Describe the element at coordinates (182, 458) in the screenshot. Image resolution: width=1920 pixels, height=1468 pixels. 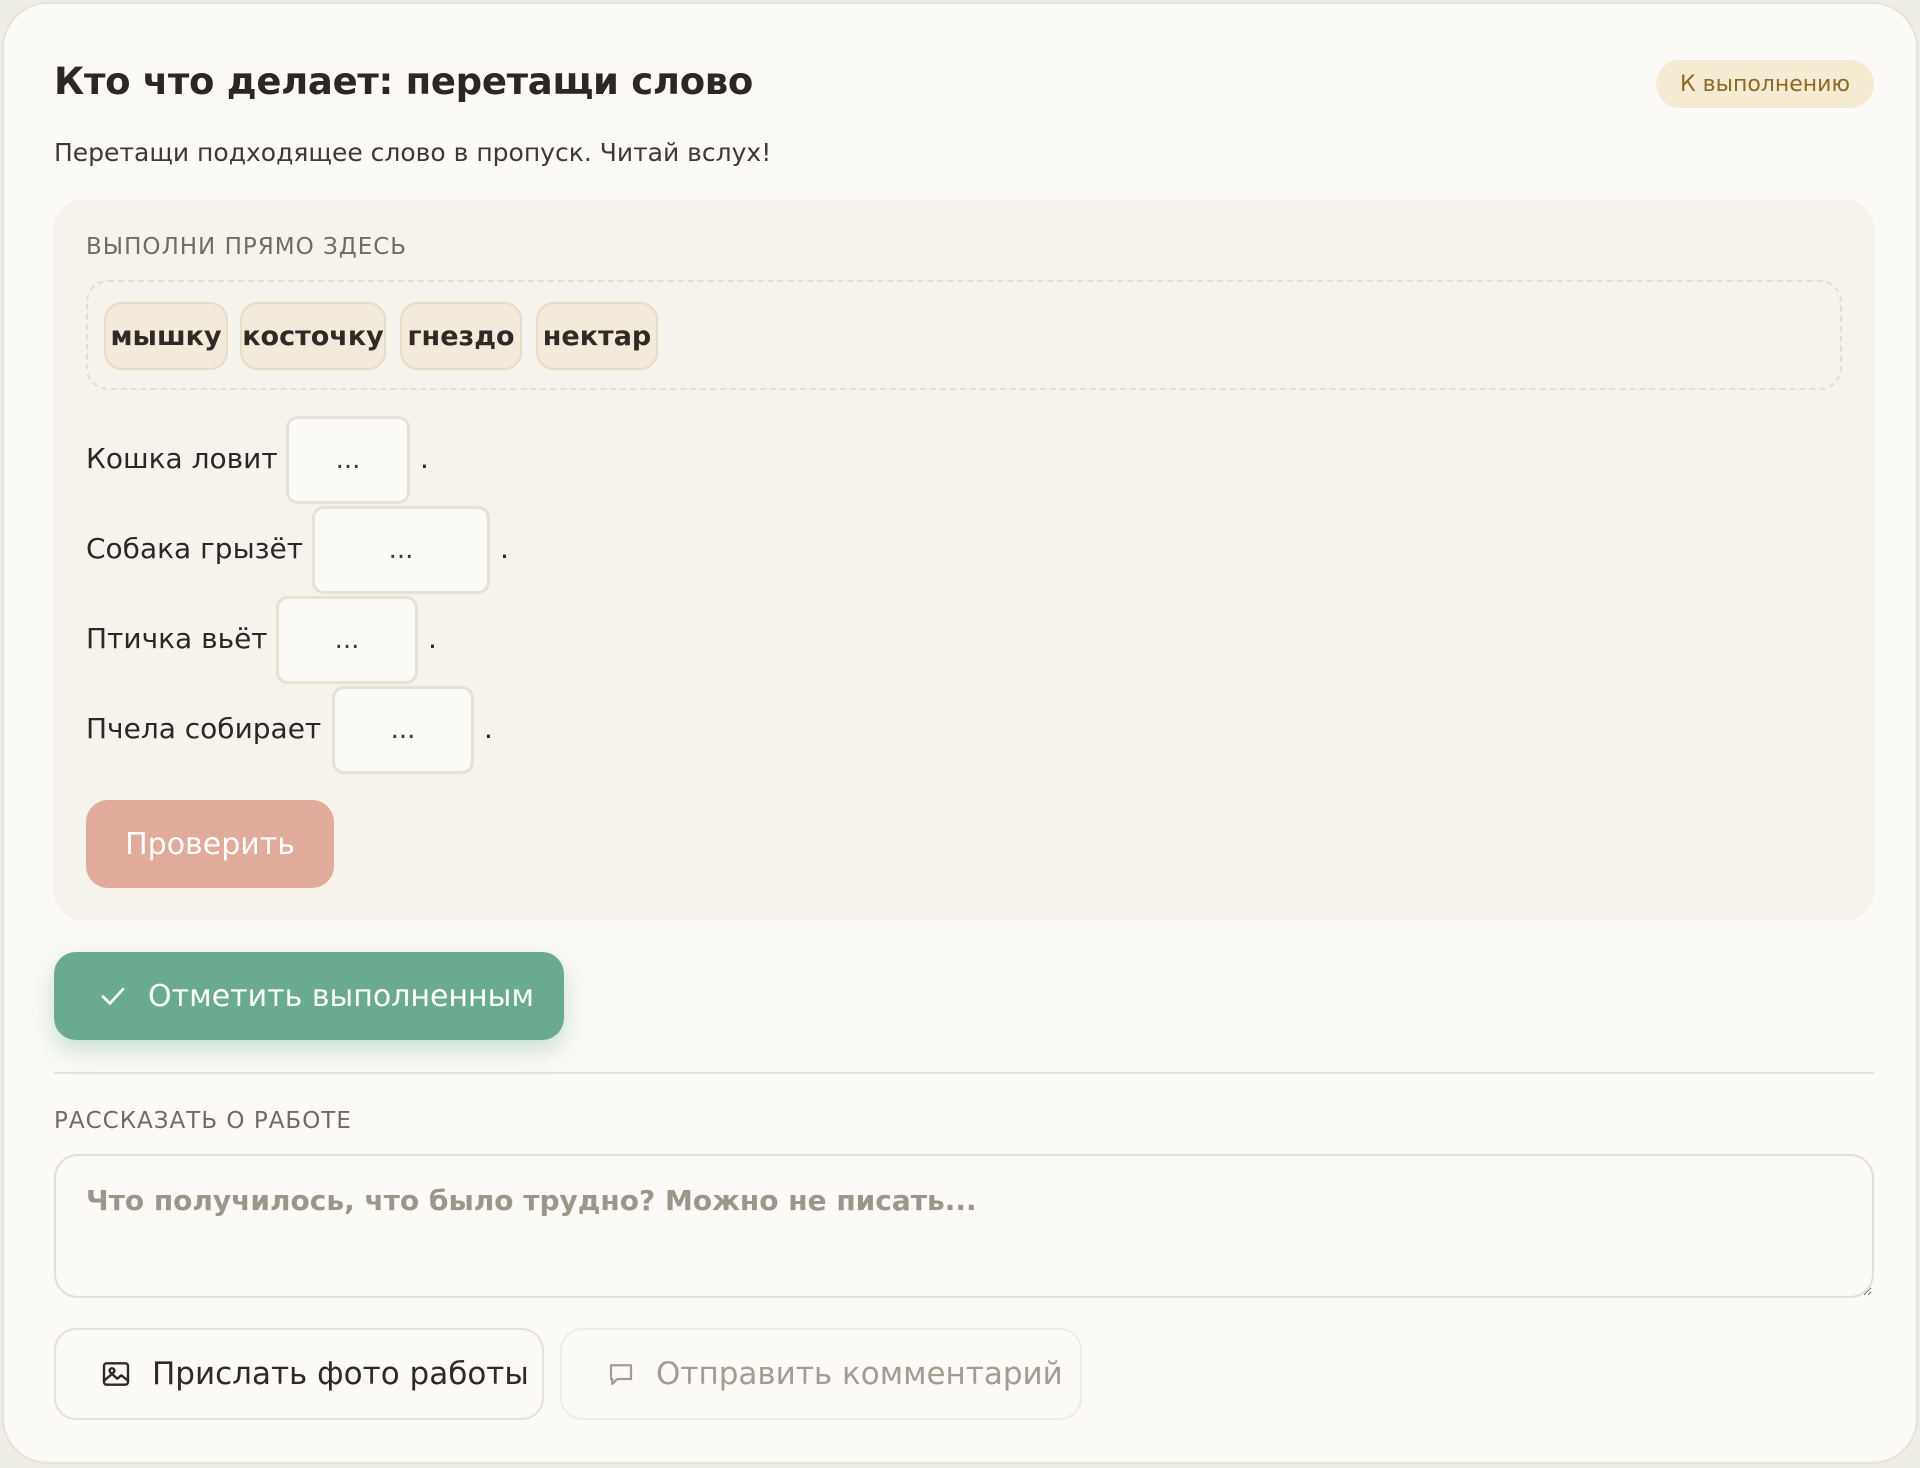
I see `sentence-1-text: Кошка ловит` at that location.